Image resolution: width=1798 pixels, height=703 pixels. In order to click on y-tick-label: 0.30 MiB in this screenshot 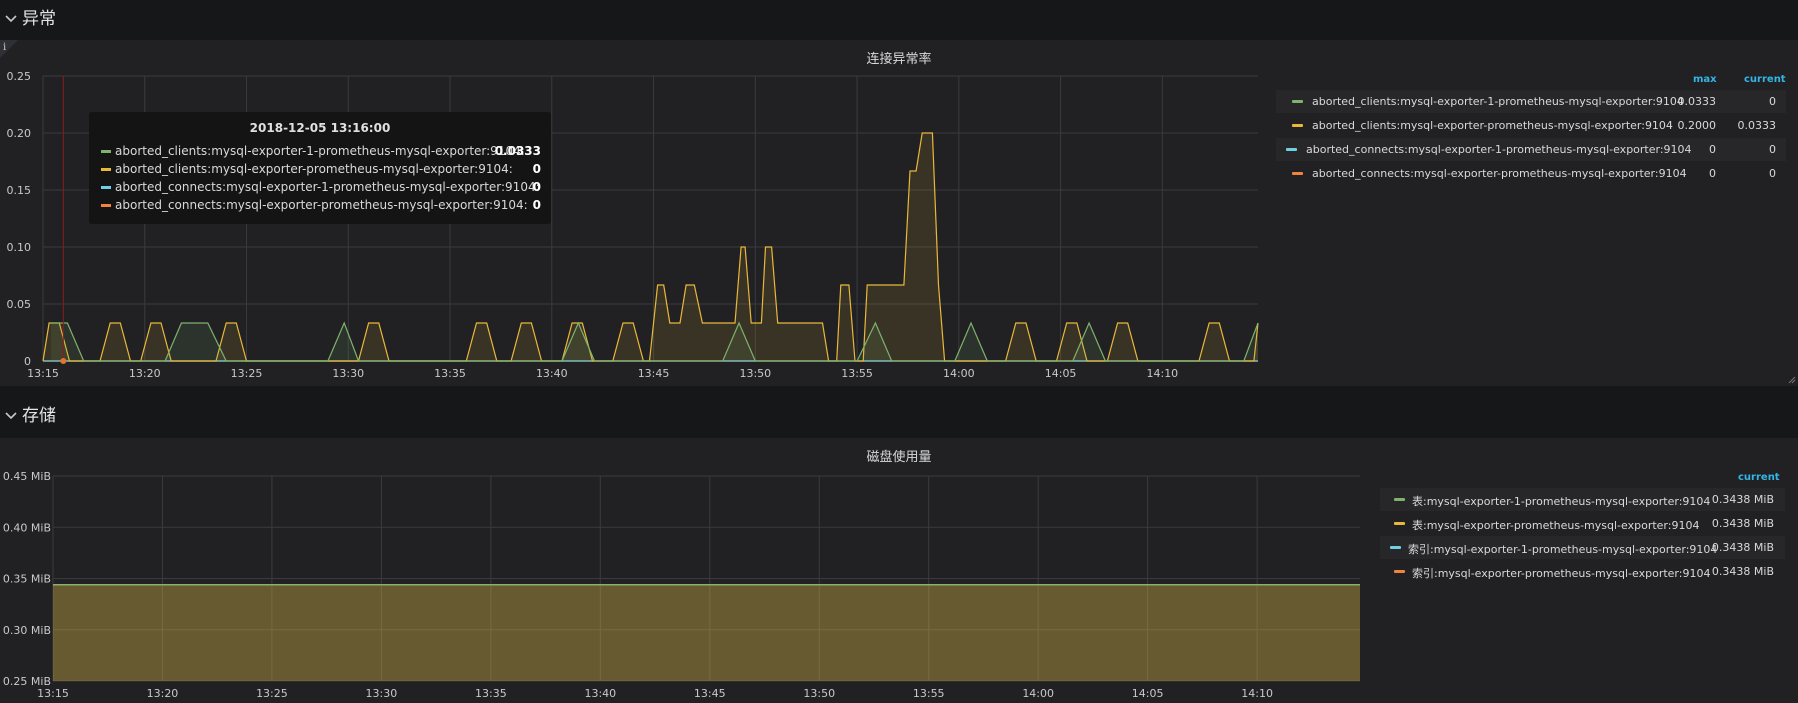, I will do `click(27, 630)`.